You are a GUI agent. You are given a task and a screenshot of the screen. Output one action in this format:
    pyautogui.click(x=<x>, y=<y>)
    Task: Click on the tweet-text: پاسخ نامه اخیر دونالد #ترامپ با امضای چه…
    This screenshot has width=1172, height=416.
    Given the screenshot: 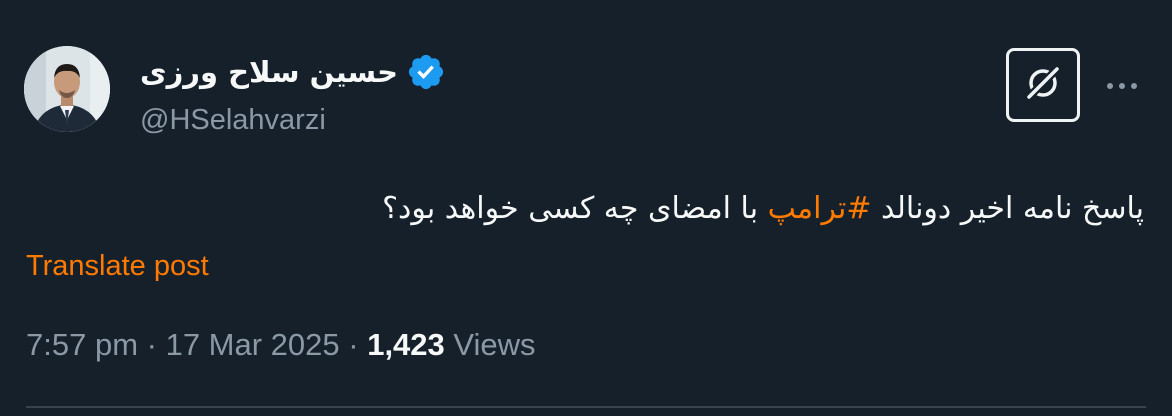 What is the action you would take?
    pyautogui.click(x=763, y=209)
    